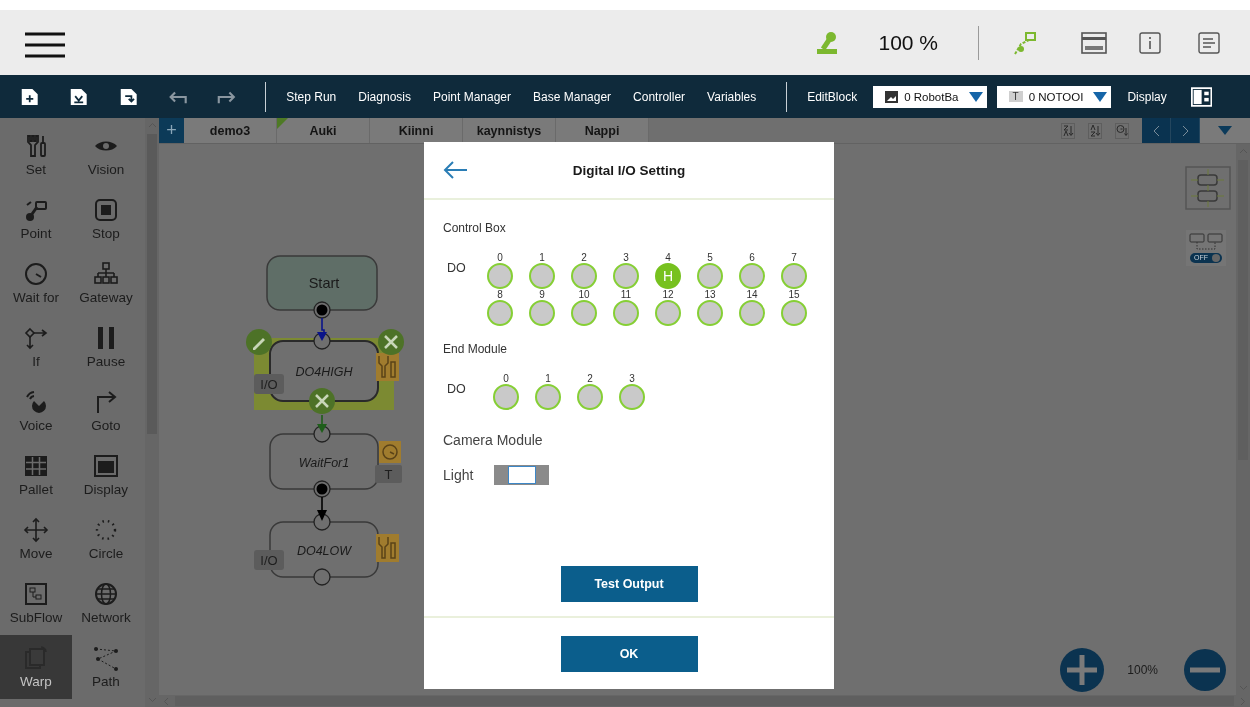 The image size is (1250, 707). I want to click on grid-icon, so click(36, 466).